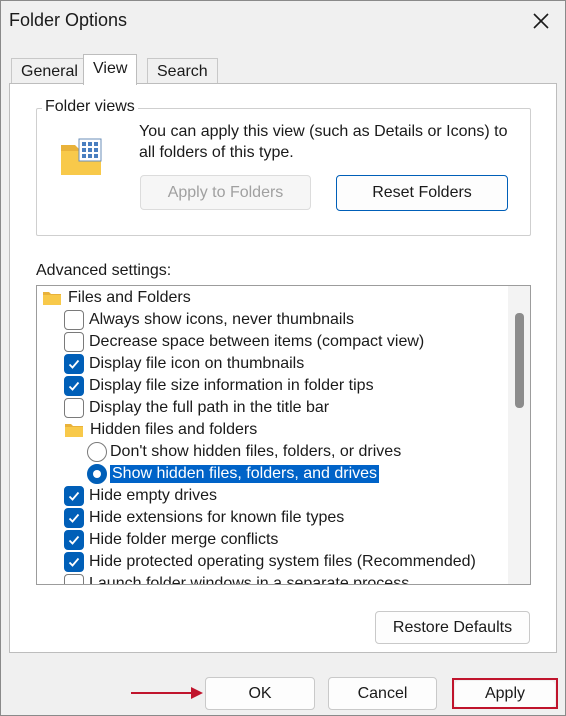  Describe the element at coordinates (81, 156) in the screenshot. I see `folder-views-icon` at that location.